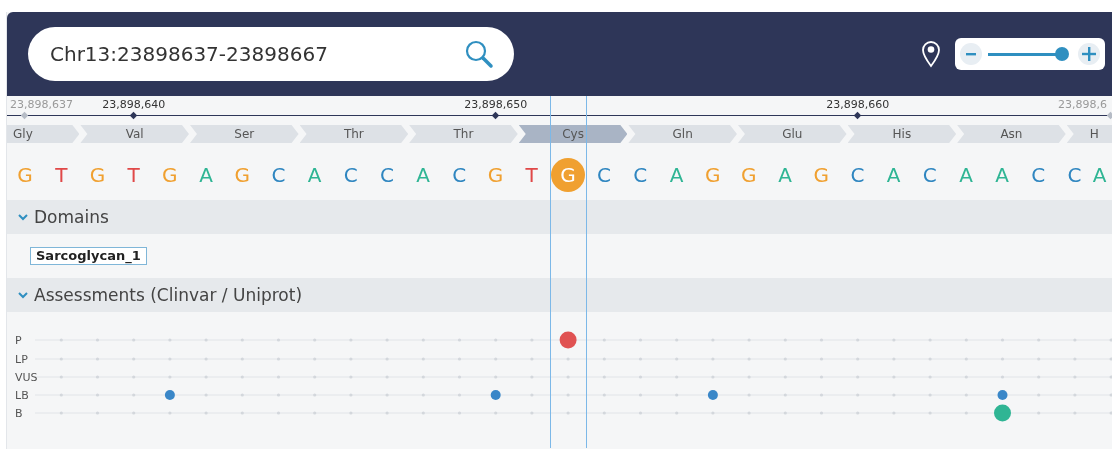 The width and height of the screenshot is (1112, 449). I want to click on position-label: 23,898,637, so click(41, 104).